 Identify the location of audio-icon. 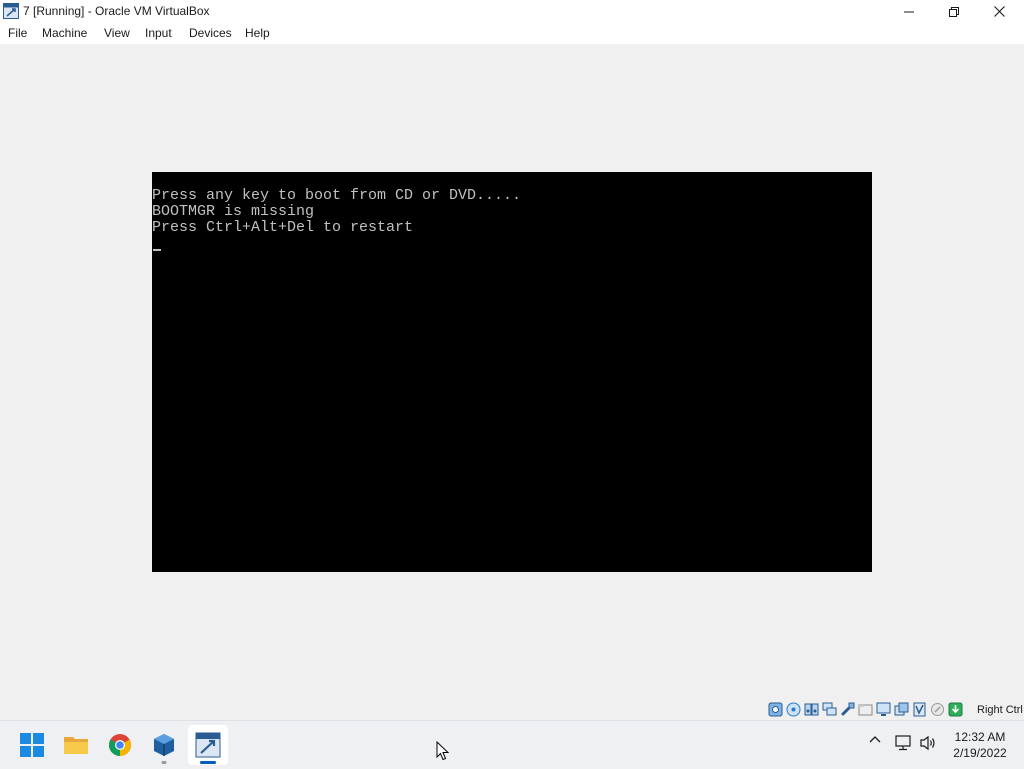
(811, 709).